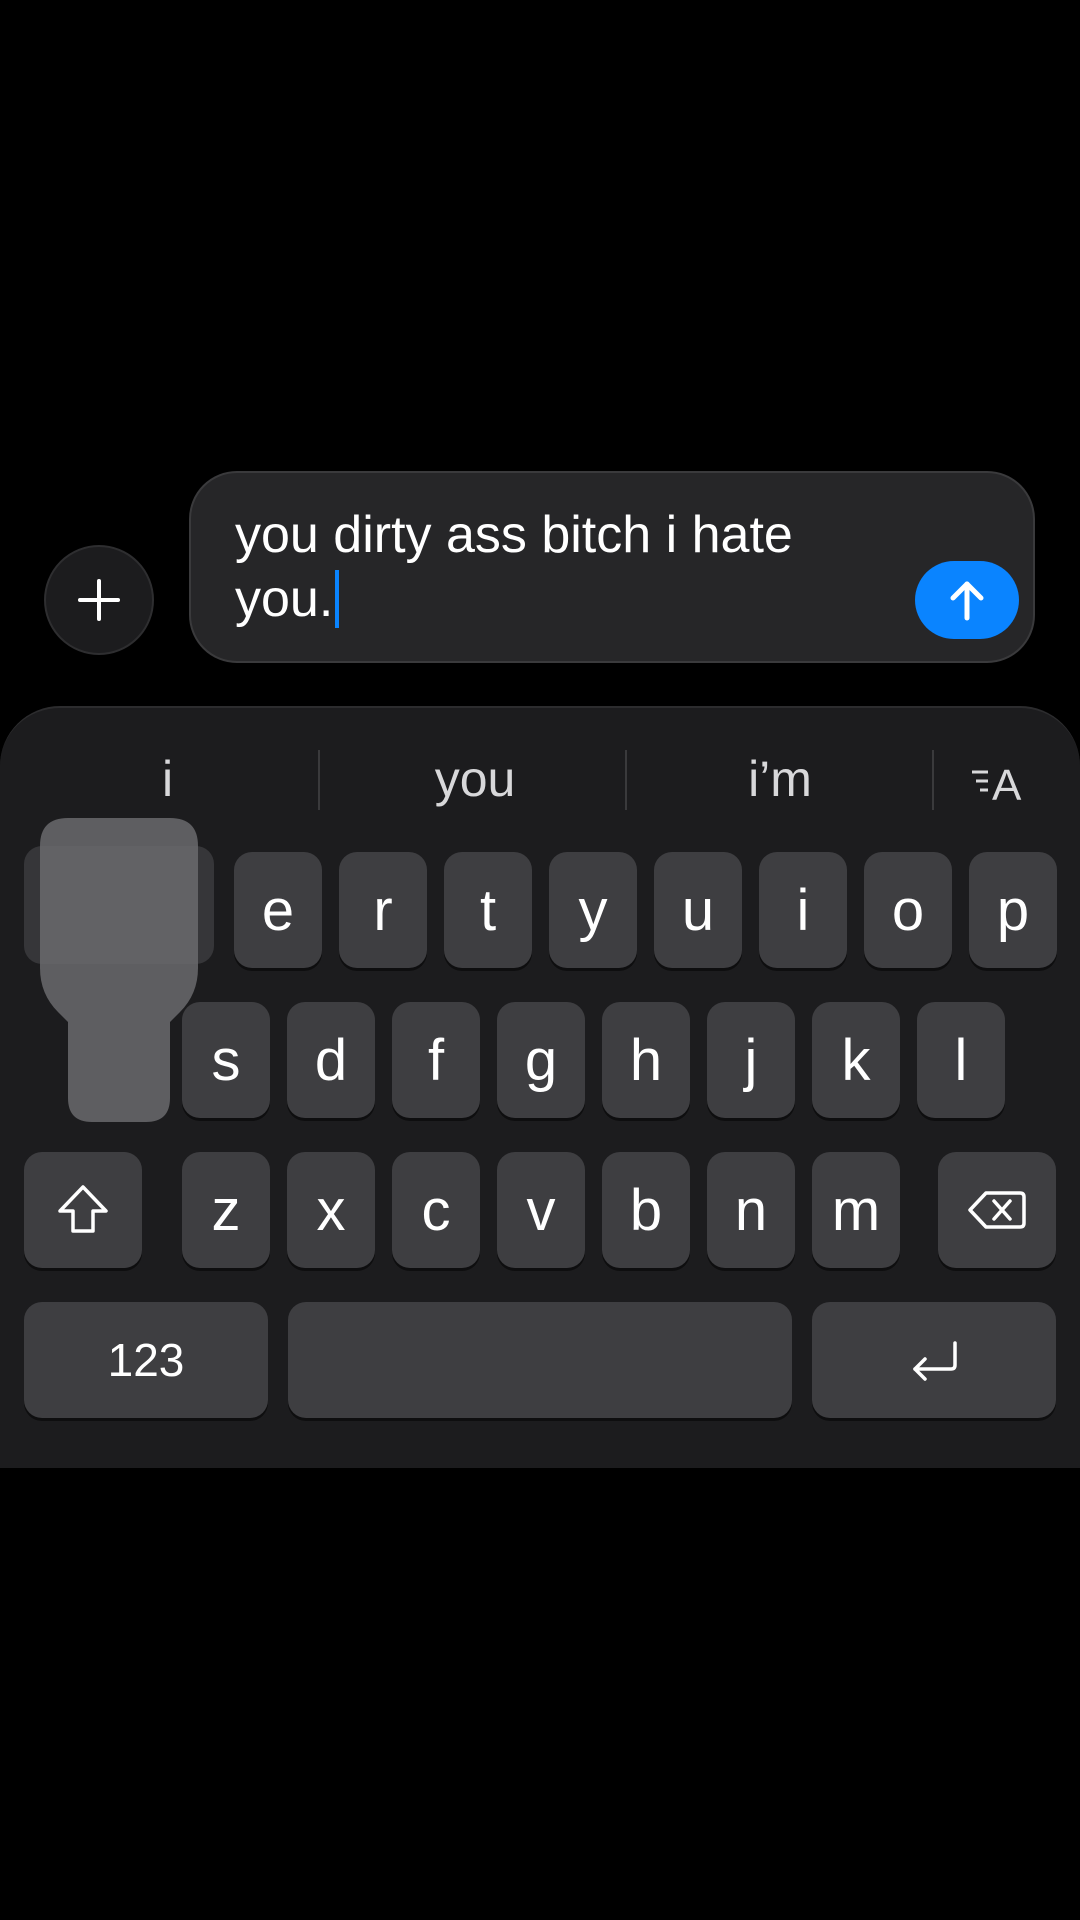  I want to click on shift-key, so click(83, 1210).